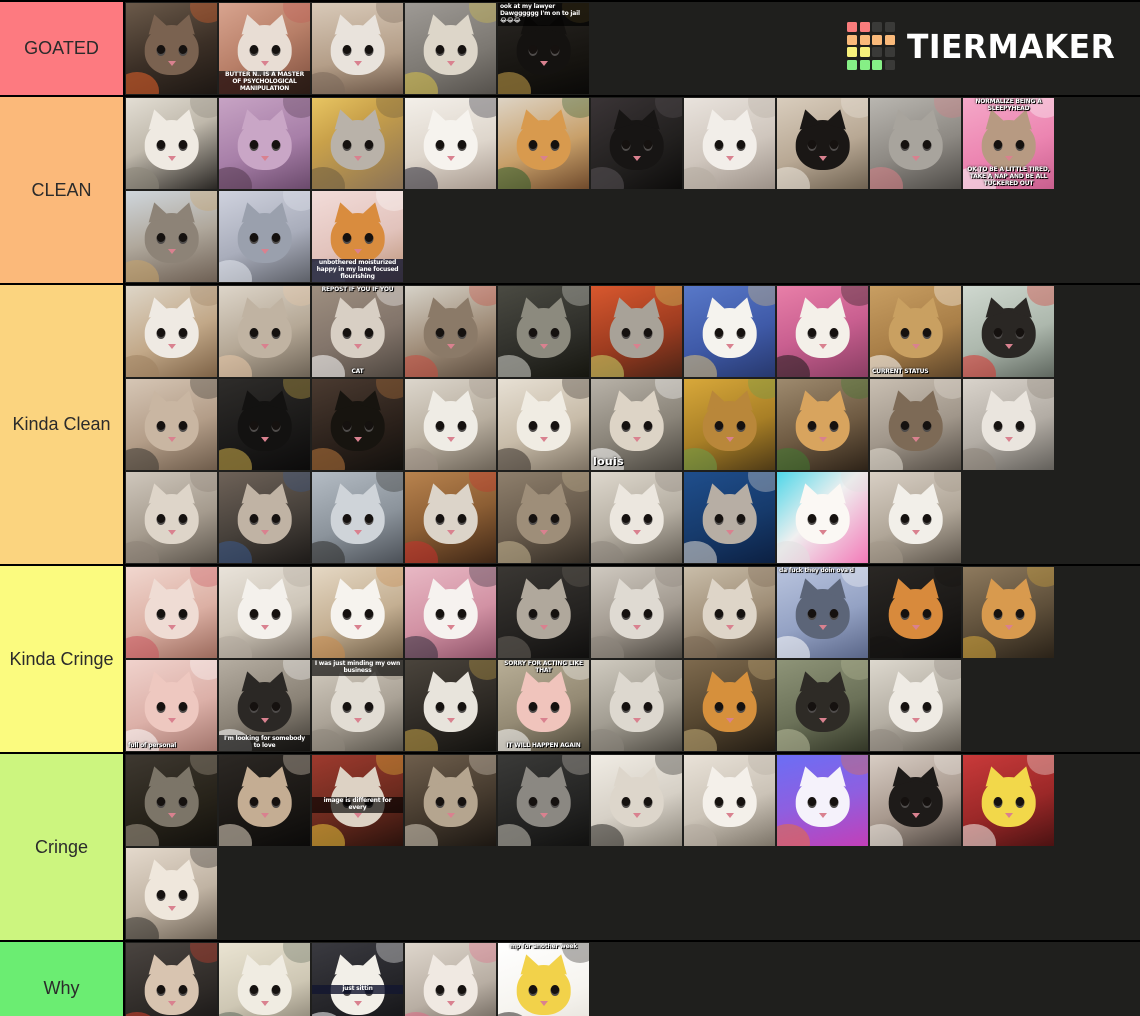 This screenshot has width=1140, height=1016. Describe the element at coordinates (636, 424) in the screenshot. I see `kitten-drinking-from-carton-louis: louis` at that location.